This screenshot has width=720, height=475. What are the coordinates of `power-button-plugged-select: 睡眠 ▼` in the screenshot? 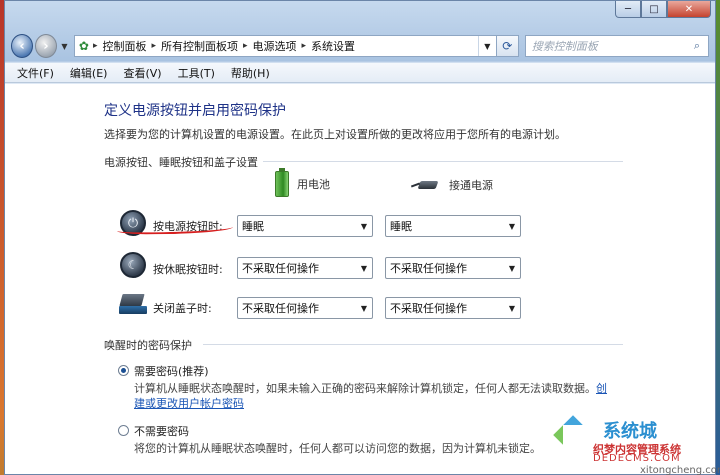 It's located at (453, 226).